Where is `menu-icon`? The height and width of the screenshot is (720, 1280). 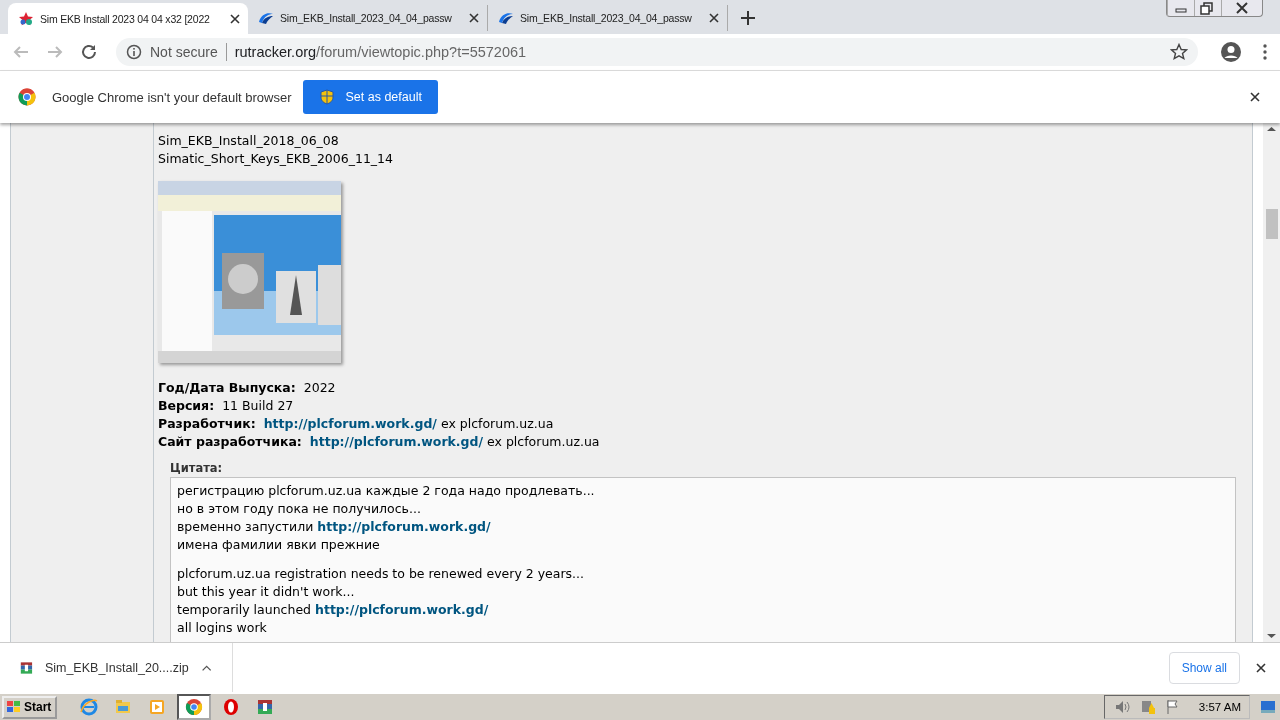 menu-icon is located at coordinates (1265, 52).